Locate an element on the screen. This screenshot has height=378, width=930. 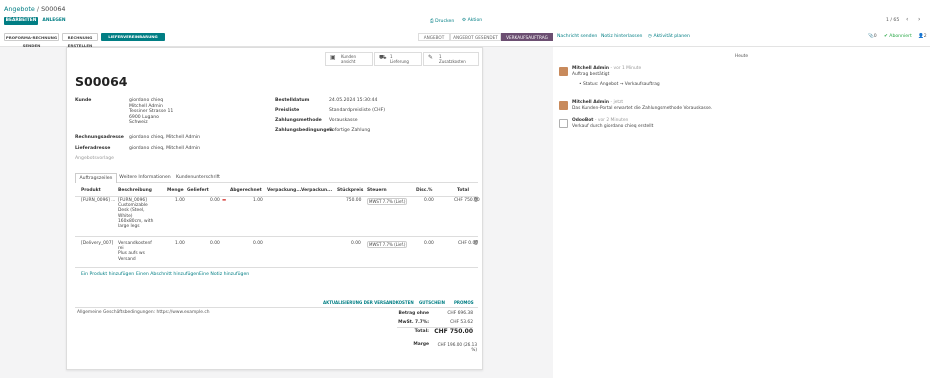
invoice-address-field: giordano chieq, Mitchell Admin is located at coordinates (164, 137).